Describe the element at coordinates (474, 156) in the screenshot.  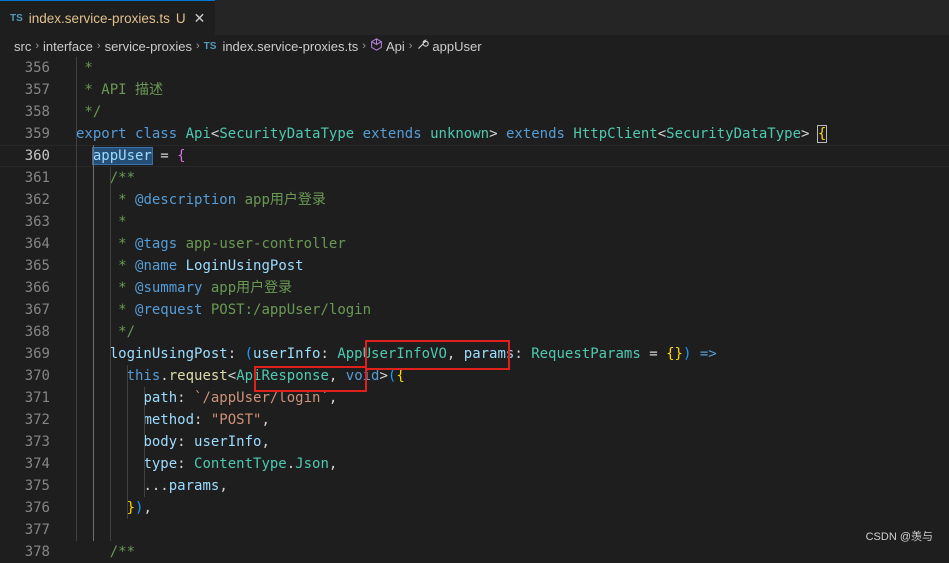
I see `code-line: 360 appUser = {` at that location.